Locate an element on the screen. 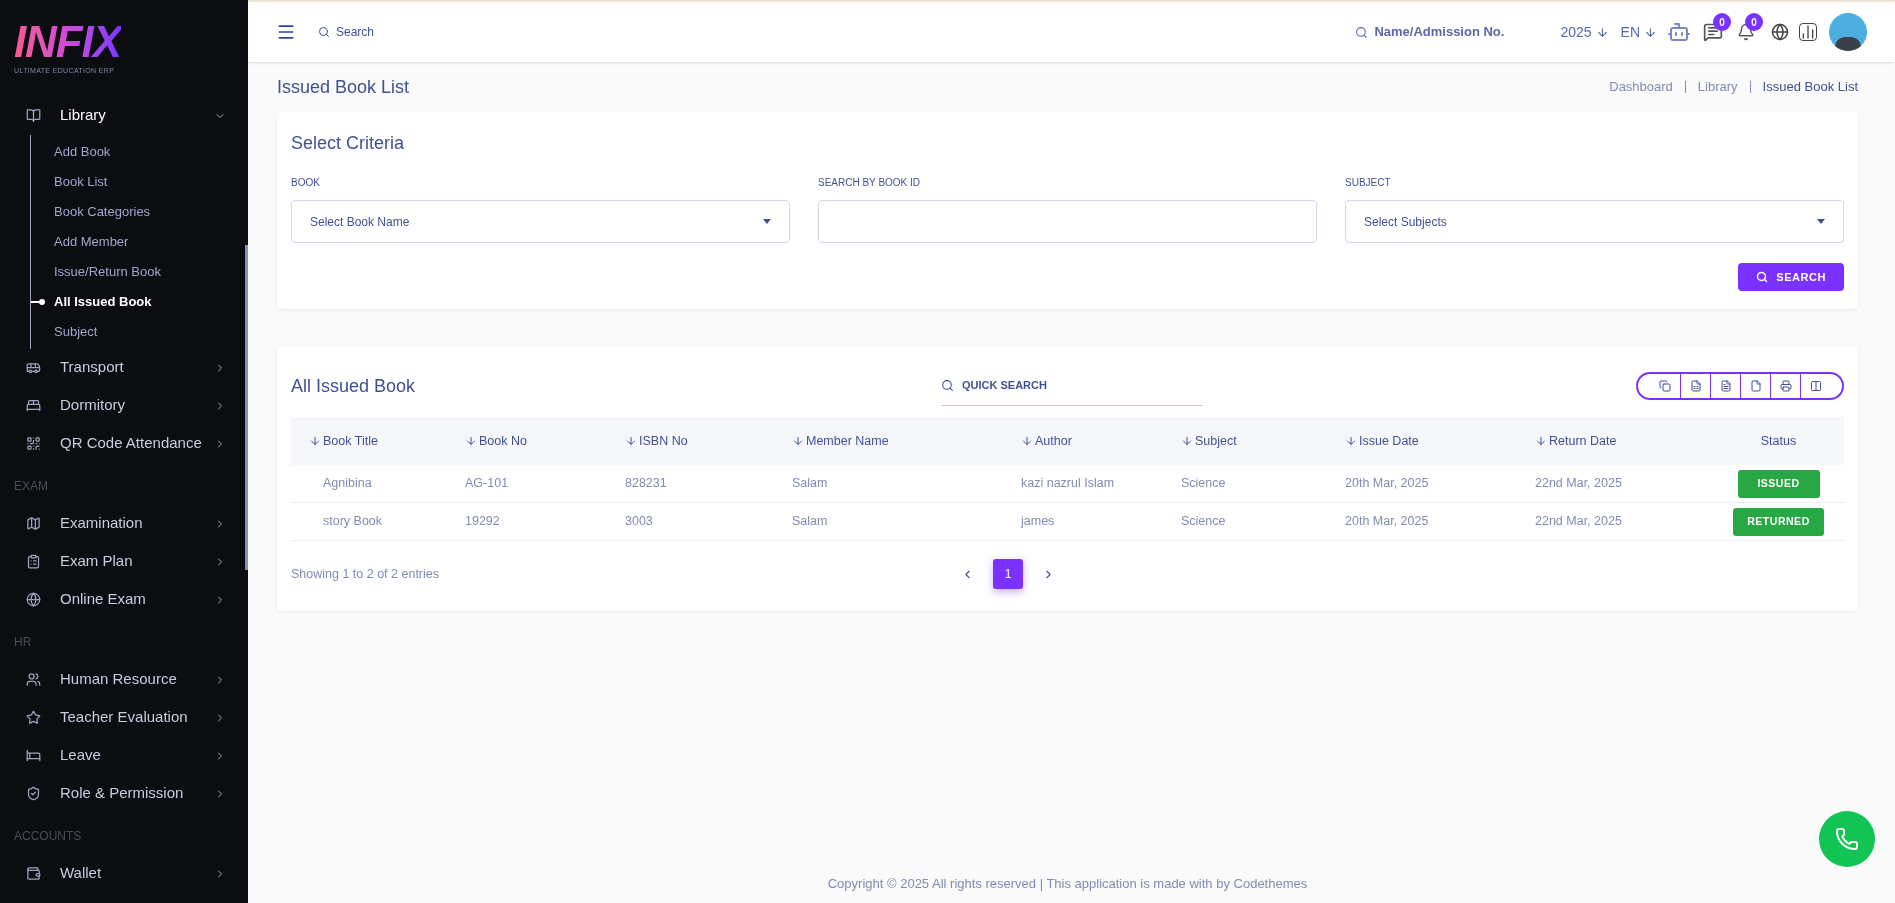 Image resolution: width=1895 pixels, height=903 pixels. card-title: All Issued Book is located at coordinates (354, 386).